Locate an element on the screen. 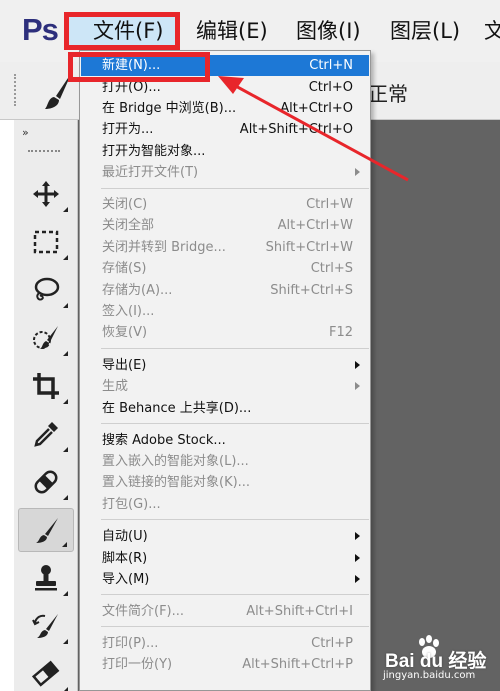 This screenshot has height=691, width=500. menu-item-shortcut: Alt+Shift+Ctrl+P is located at coordinates (297, 664).